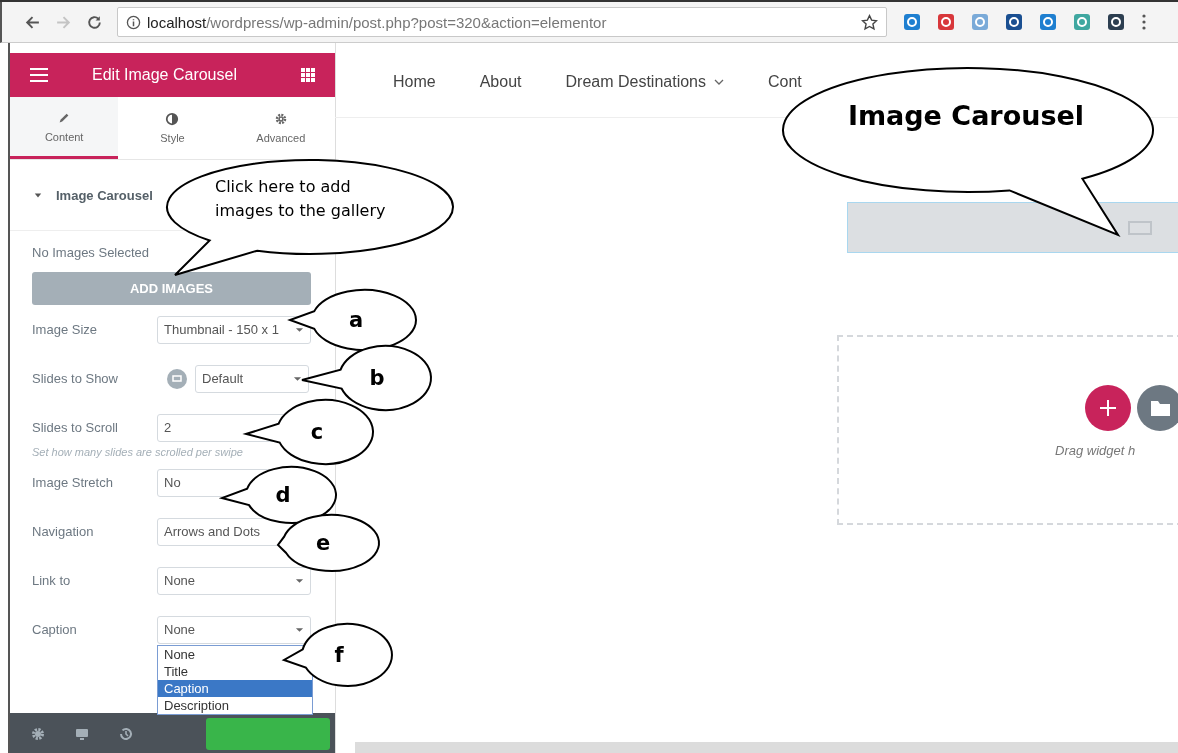 The image size is (1178, 753). Describe the element at coordinates (308, 75) in the screenshot. I see `apps-grid-icon` at that location.